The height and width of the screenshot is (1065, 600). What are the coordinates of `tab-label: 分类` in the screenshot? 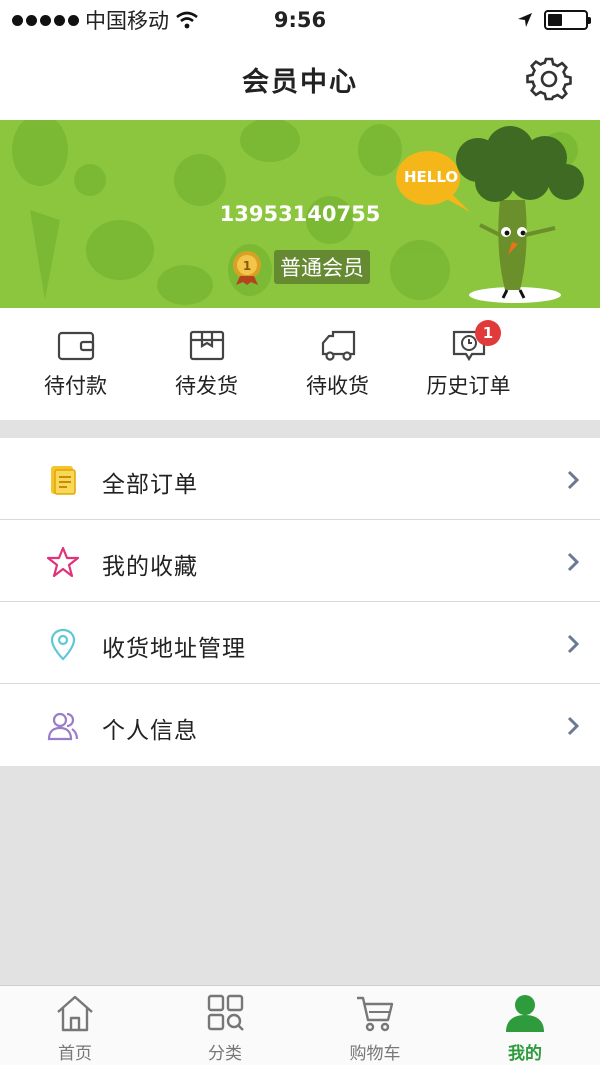 It's located at (225, 1054).